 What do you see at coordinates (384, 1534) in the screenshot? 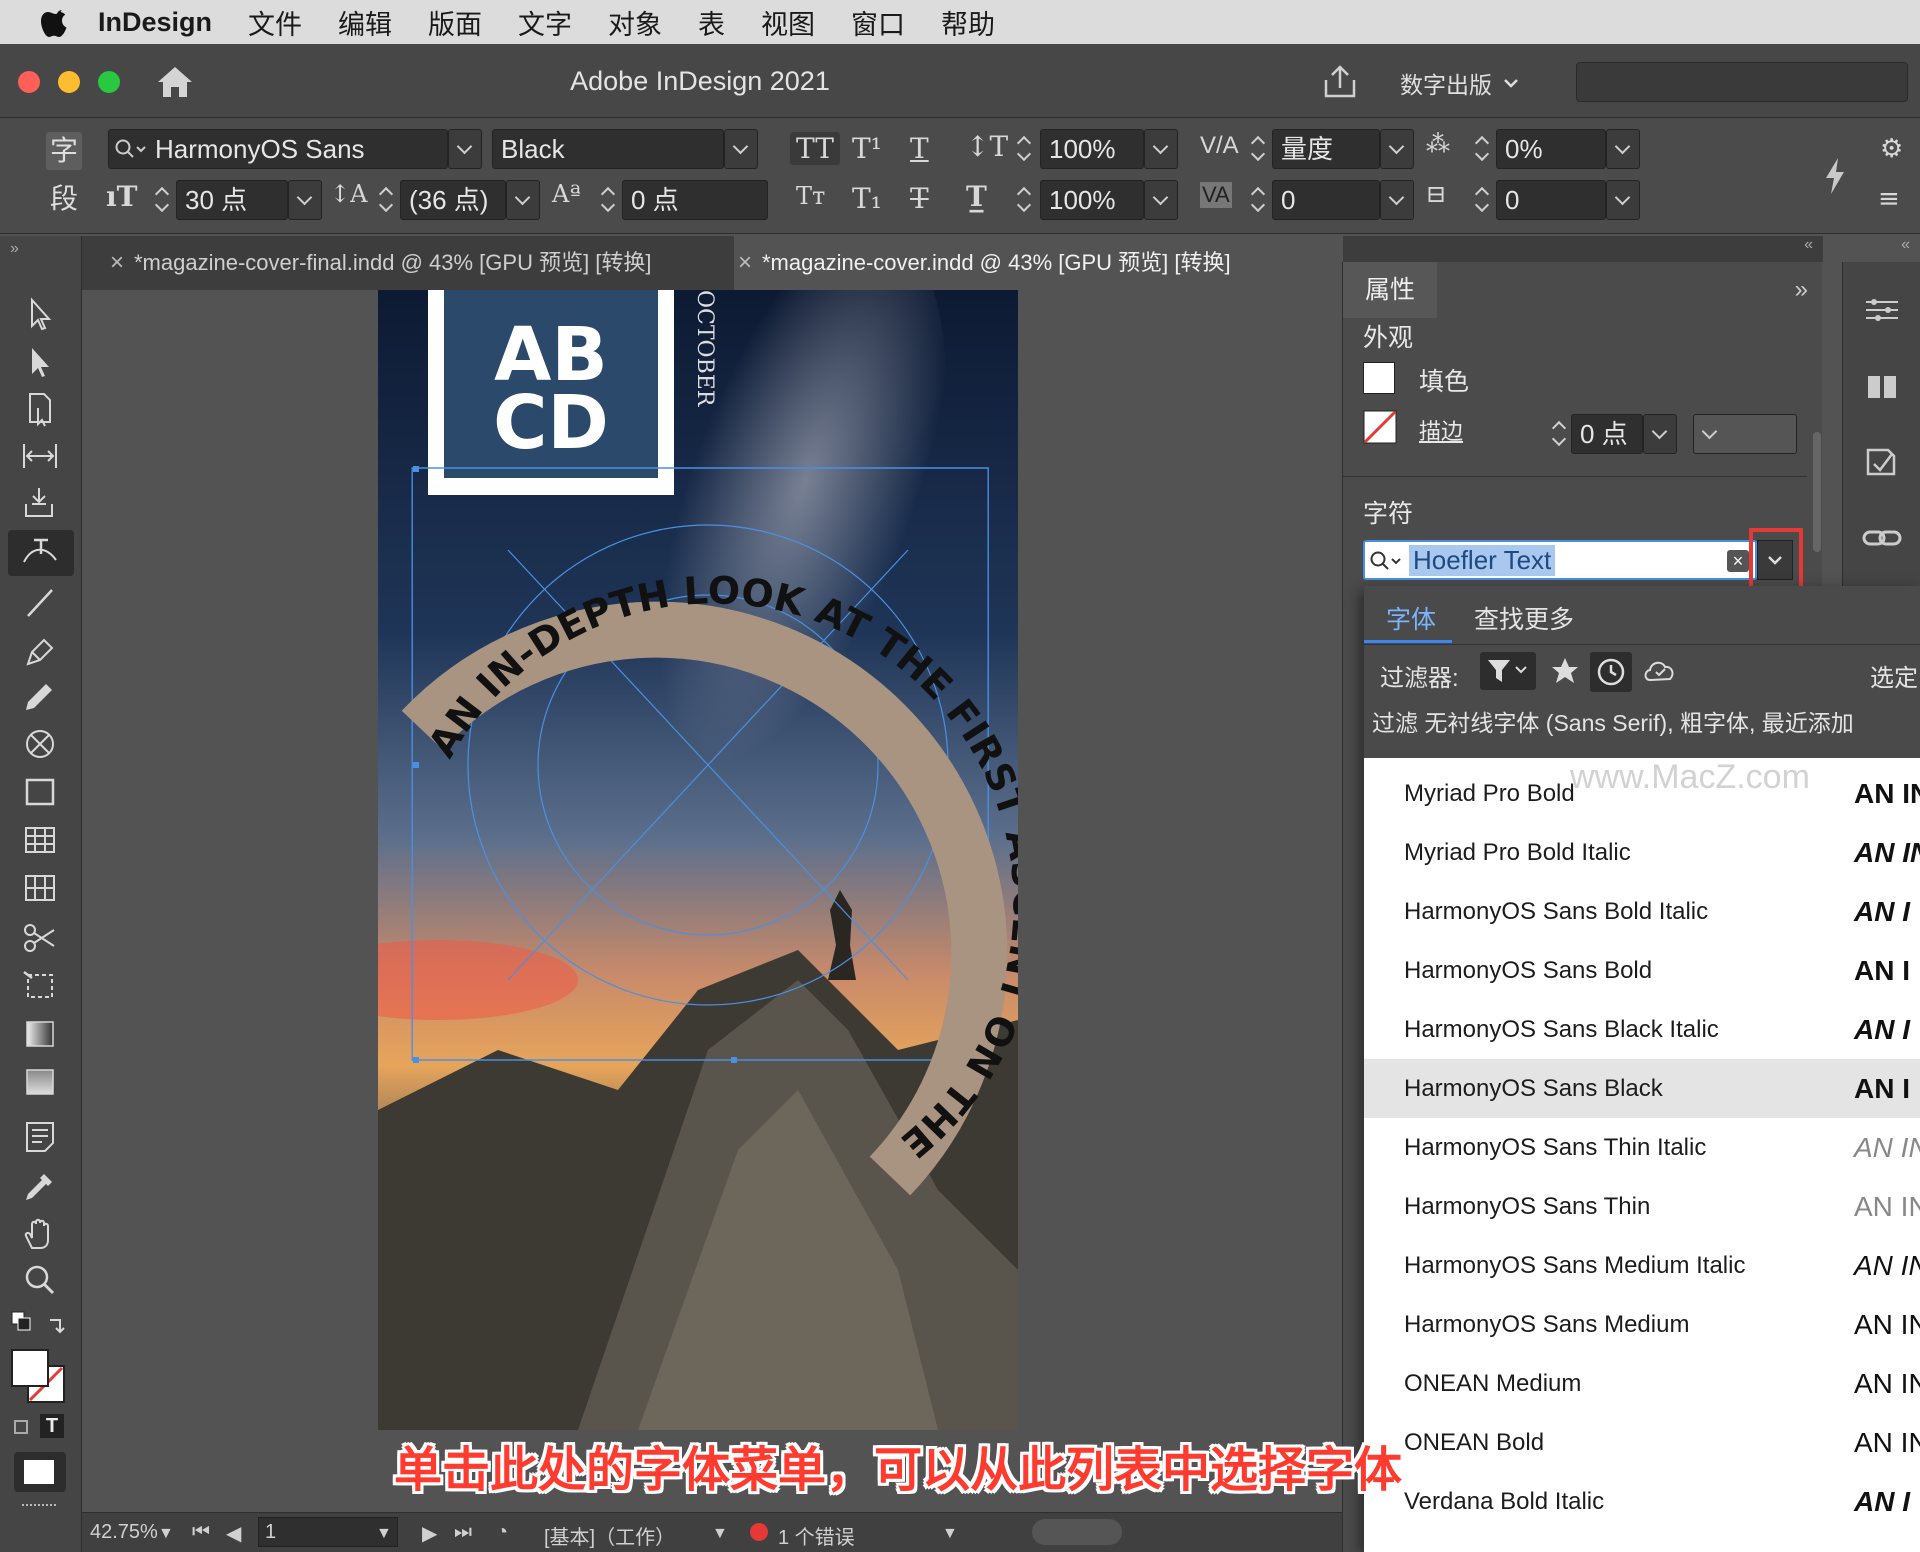
I see `page-chevron-down-icon: ▼` at bounding box center [384, 1534].